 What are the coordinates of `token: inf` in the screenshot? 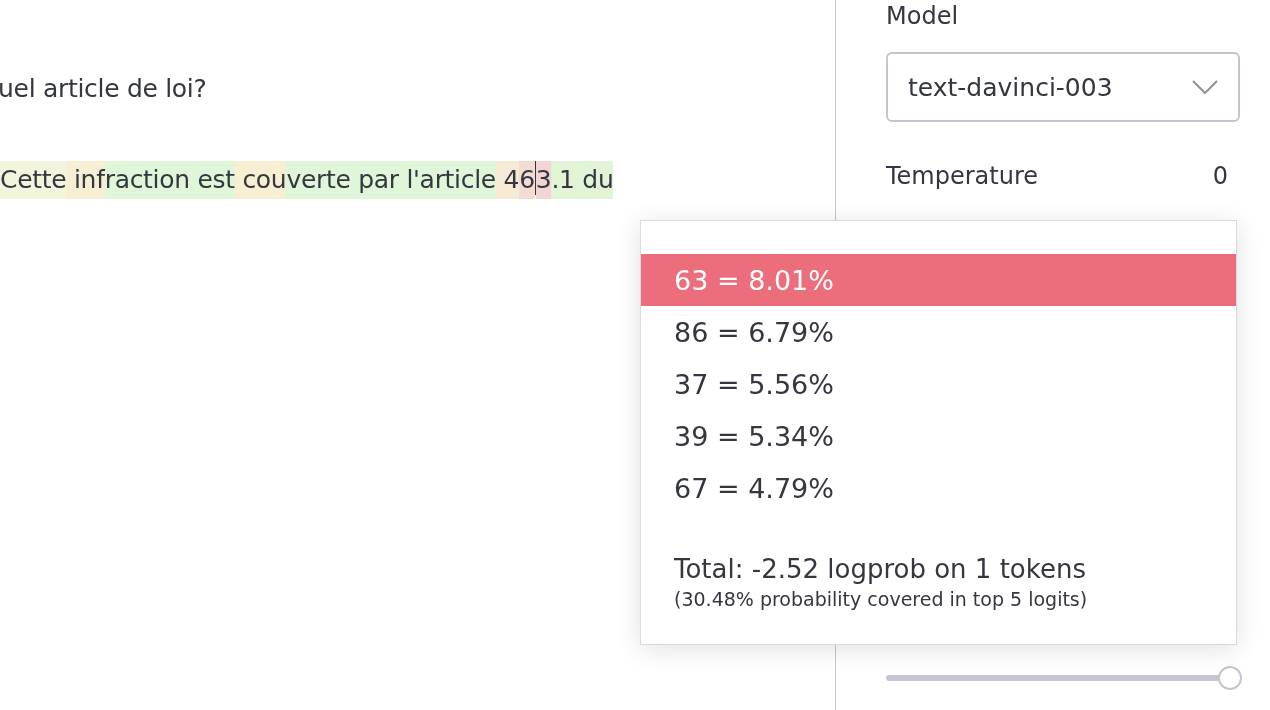 It's located at (85, 180).